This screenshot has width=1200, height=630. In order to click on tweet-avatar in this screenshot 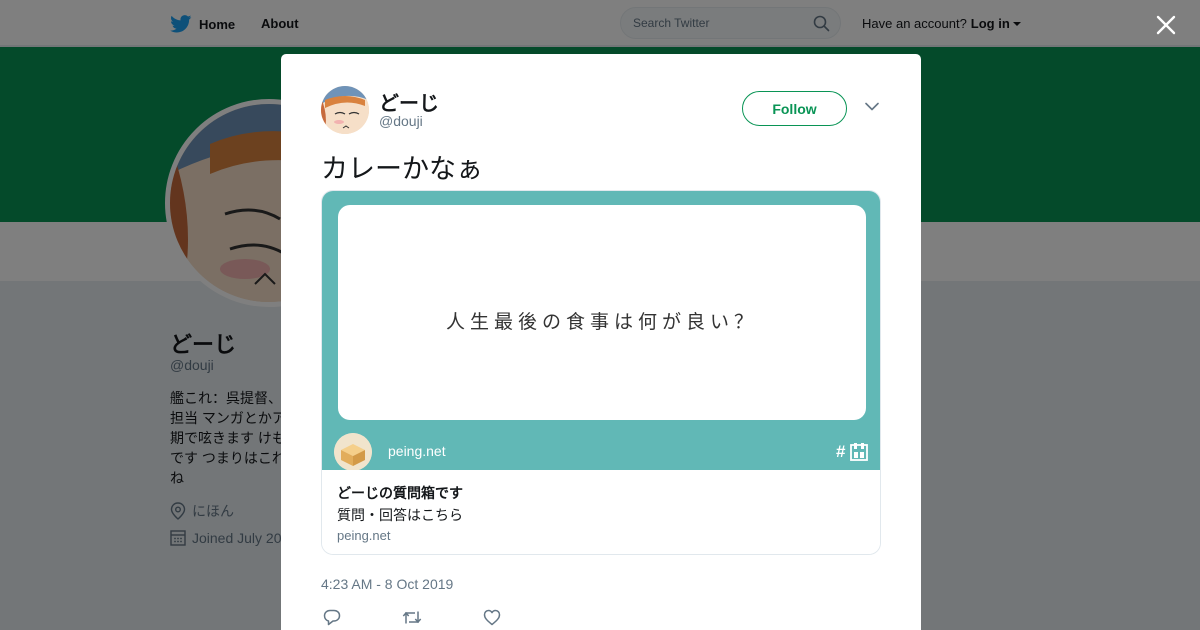, I will do `click(345, 110)`.